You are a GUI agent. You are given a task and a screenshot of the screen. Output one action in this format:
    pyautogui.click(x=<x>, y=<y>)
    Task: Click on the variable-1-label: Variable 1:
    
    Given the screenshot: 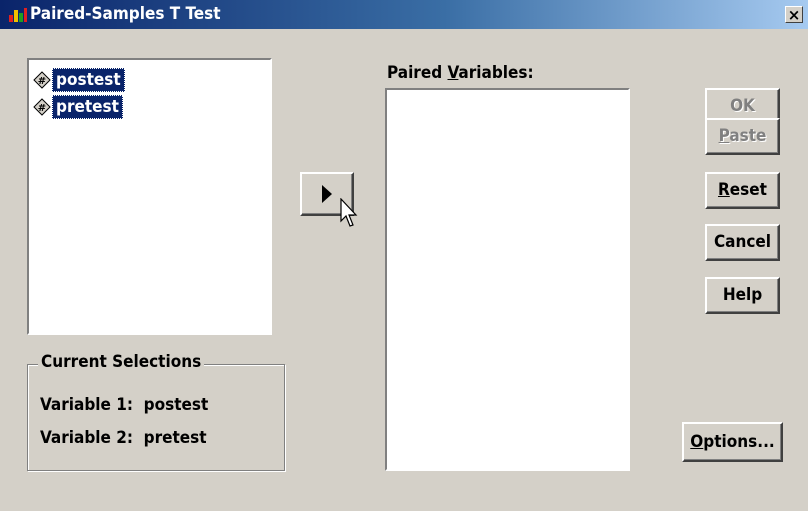 What is the action you would take?
    pyautogui.click(x=86, y=405)
    